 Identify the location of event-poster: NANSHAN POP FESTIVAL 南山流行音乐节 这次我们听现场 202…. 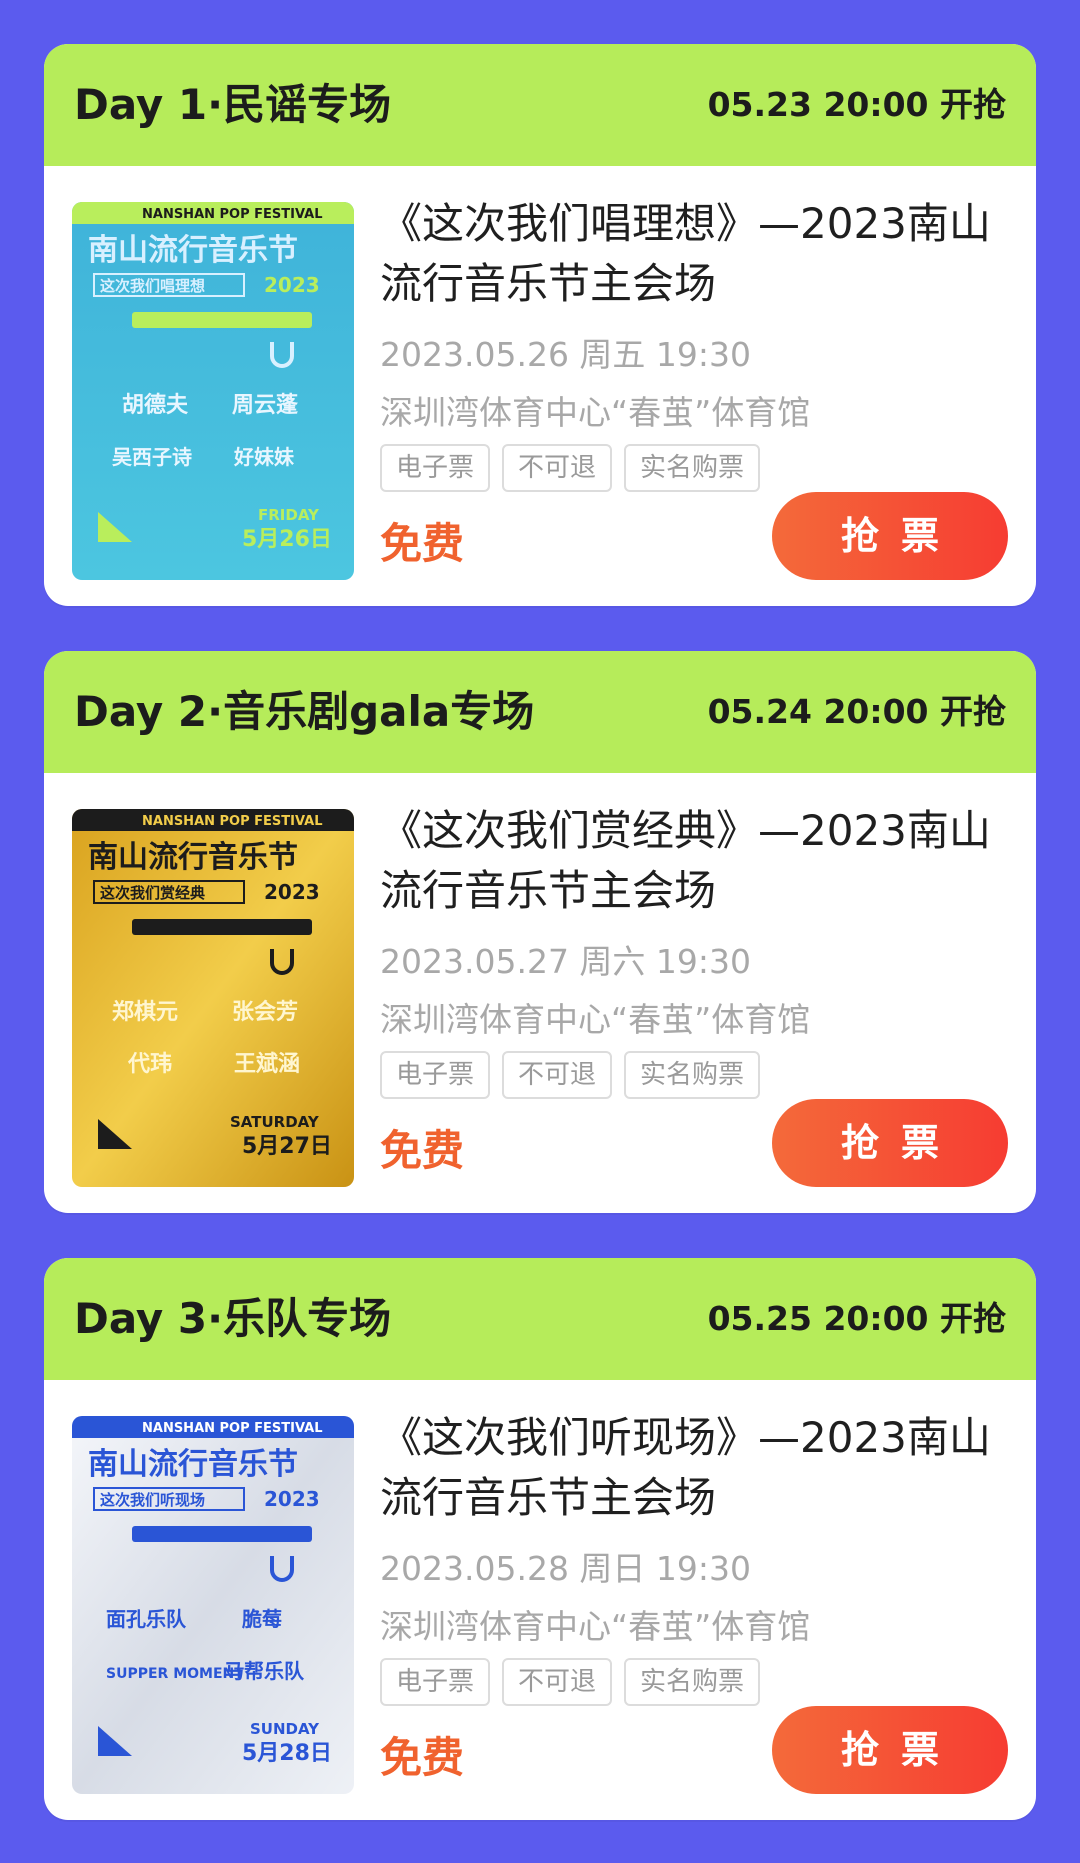
(213, 1605).